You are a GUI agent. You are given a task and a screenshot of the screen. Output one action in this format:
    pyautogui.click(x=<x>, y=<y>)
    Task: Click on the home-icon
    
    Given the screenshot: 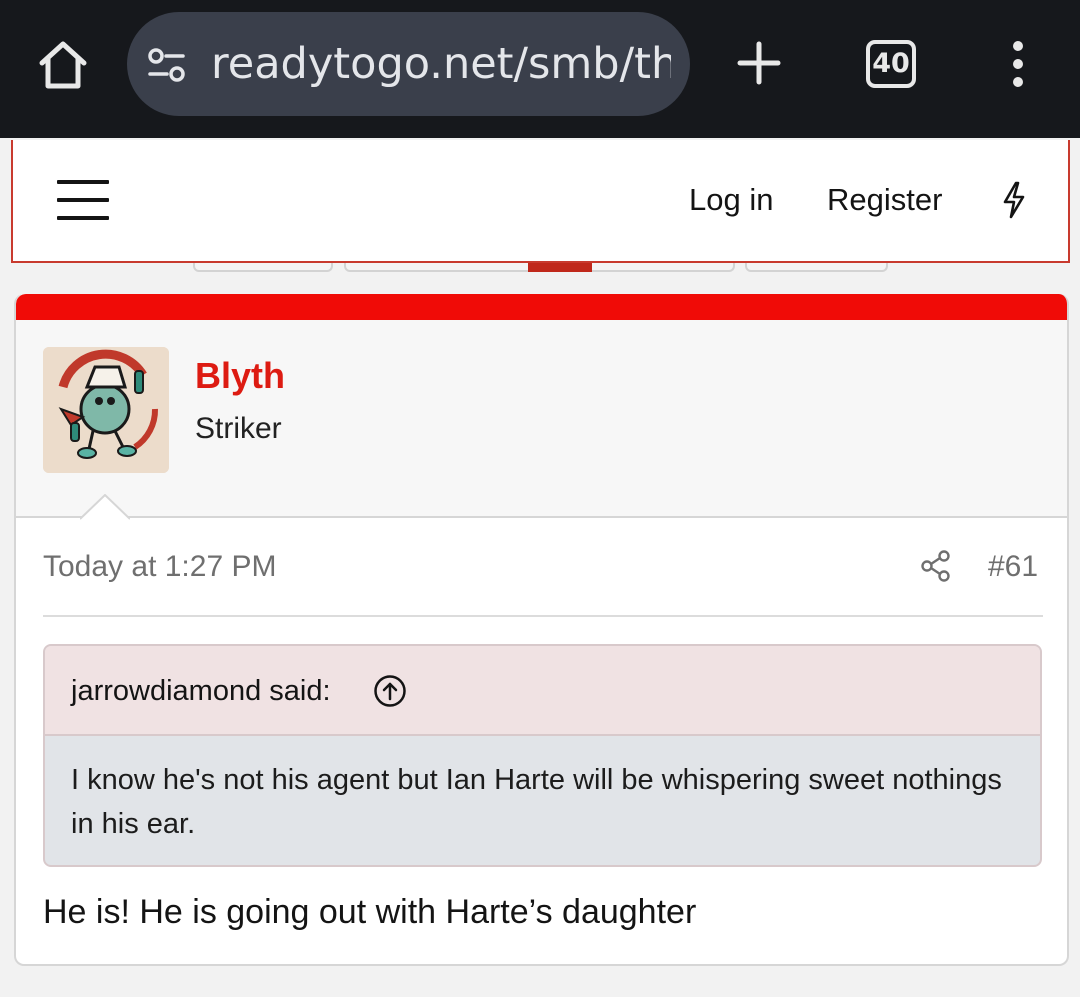 What is the action you would take?
    pyautogui.click(x=63, y=65)
    